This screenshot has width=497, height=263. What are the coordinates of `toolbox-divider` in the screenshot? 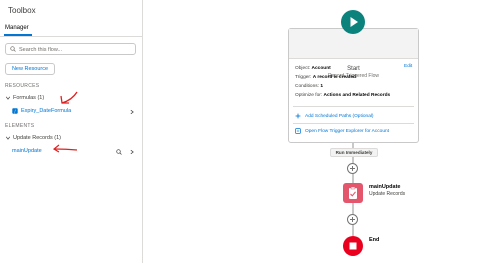 It's located at (71, 36).